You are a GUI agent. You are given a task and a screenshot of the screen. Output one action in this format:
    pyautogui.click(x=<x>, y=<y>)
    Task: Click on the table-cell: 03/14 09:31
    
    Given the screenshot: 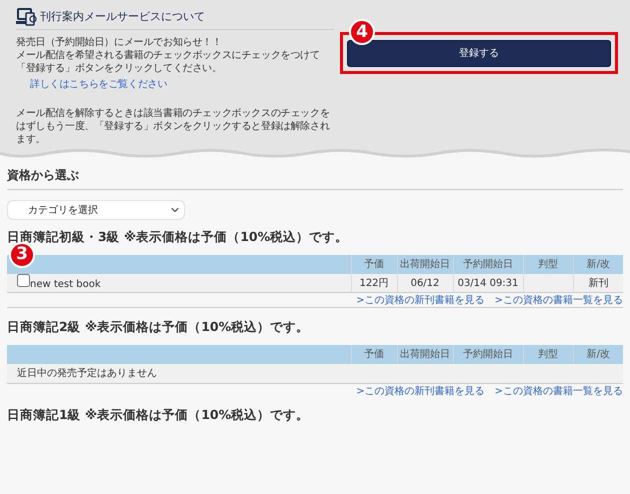 What is the action you would take?
    pyautogui.click(x=488, y=283)
    